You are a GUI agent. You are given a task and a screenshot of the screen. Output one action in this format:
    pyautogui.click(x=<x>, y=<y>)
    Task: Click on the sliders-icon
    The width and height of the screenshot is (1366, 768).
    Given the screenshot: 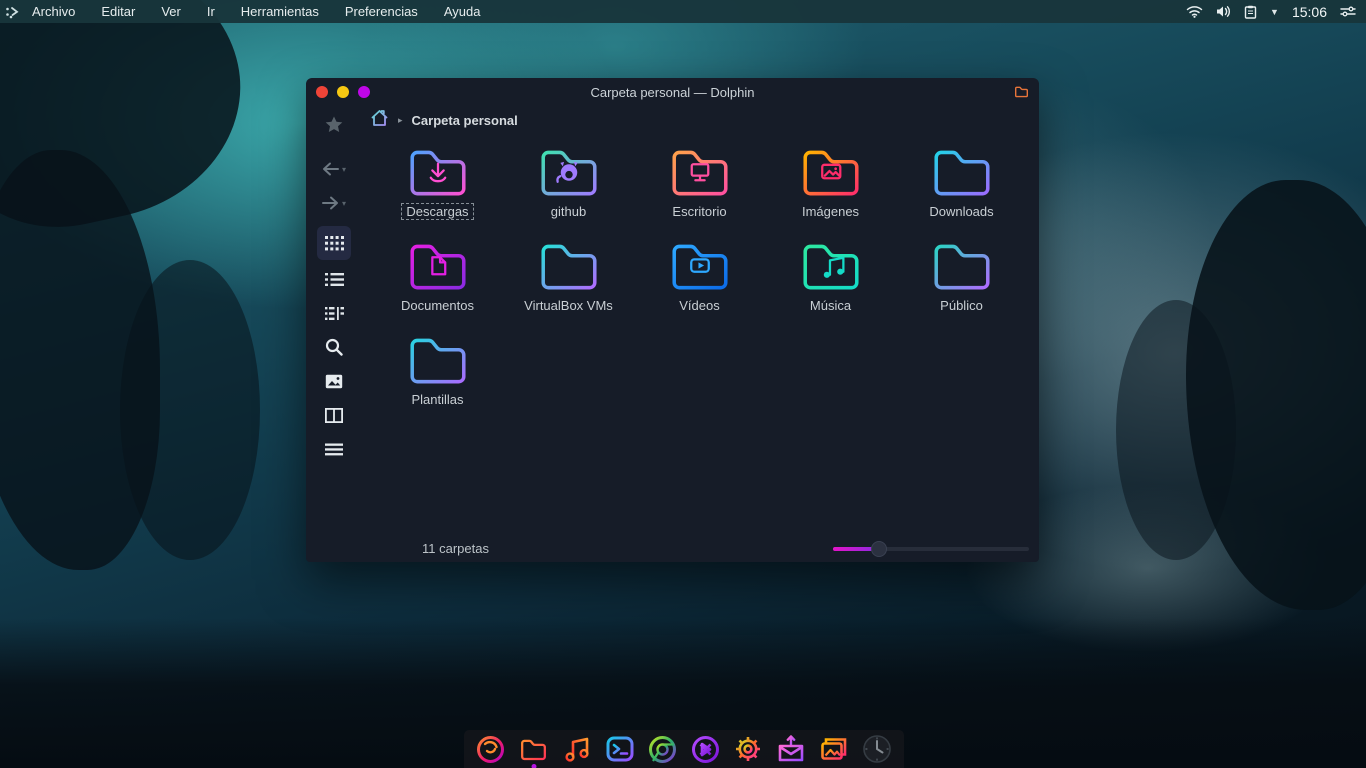 What is the action you would take?
    pyautogui.click(x=1348, y=11)
    